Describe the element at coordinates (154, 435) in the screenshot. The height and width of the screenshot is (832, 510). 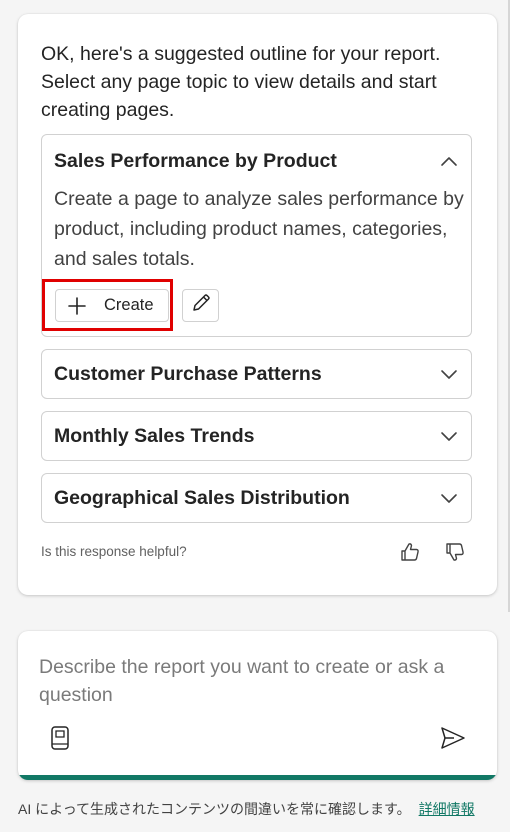
I see `topic-title: Monthly Sales Trends` at that location.